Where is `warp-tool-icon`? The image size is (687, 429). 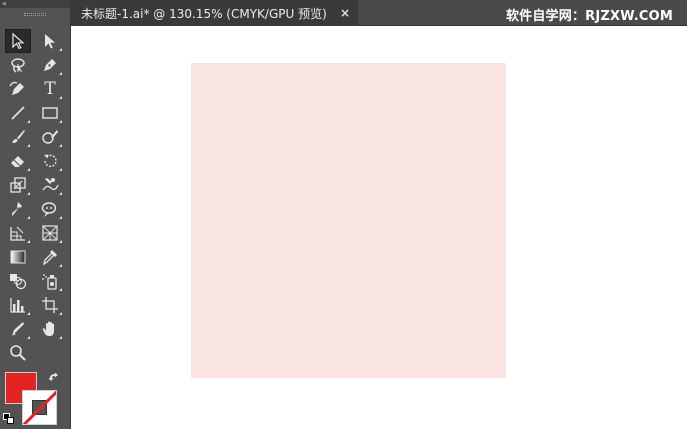 warp-tool-icon is located at coordinates (50, 184).